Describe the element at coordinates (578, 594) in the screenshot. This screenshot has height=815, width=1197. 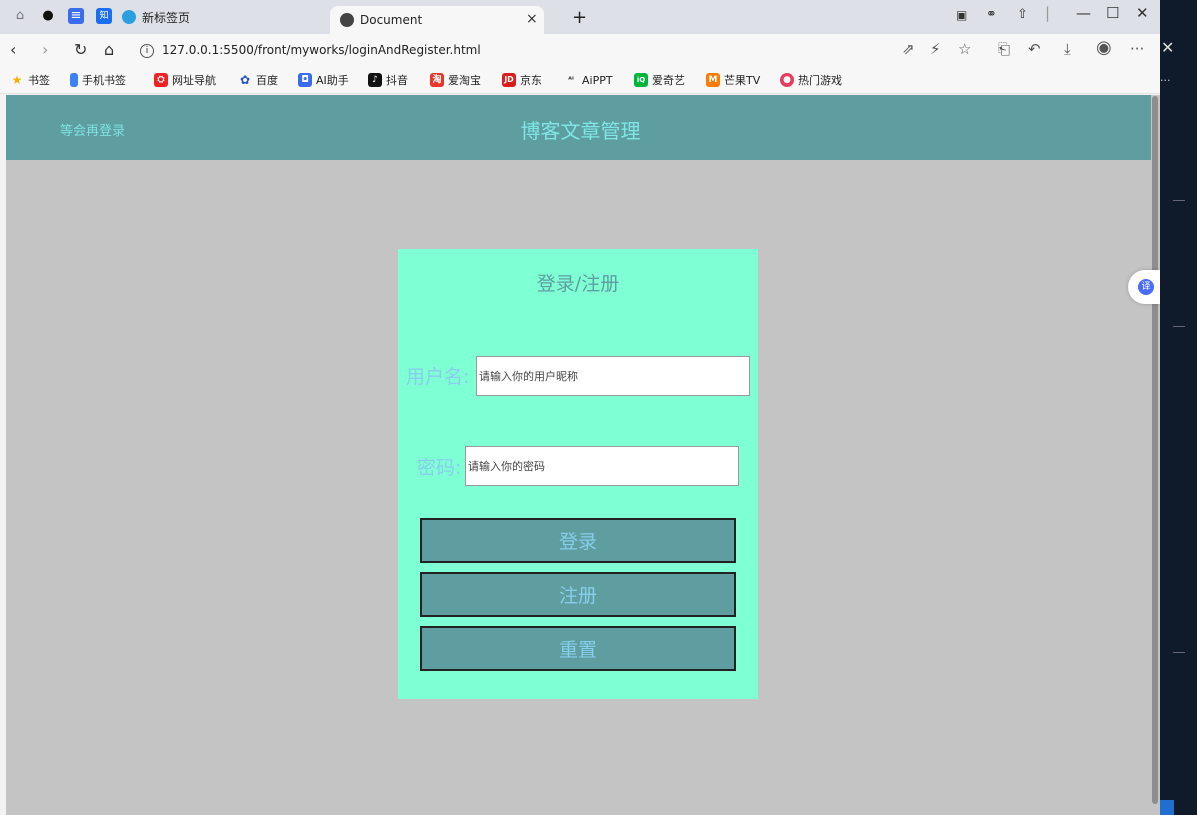
I see `register-button: 注册` at that location.